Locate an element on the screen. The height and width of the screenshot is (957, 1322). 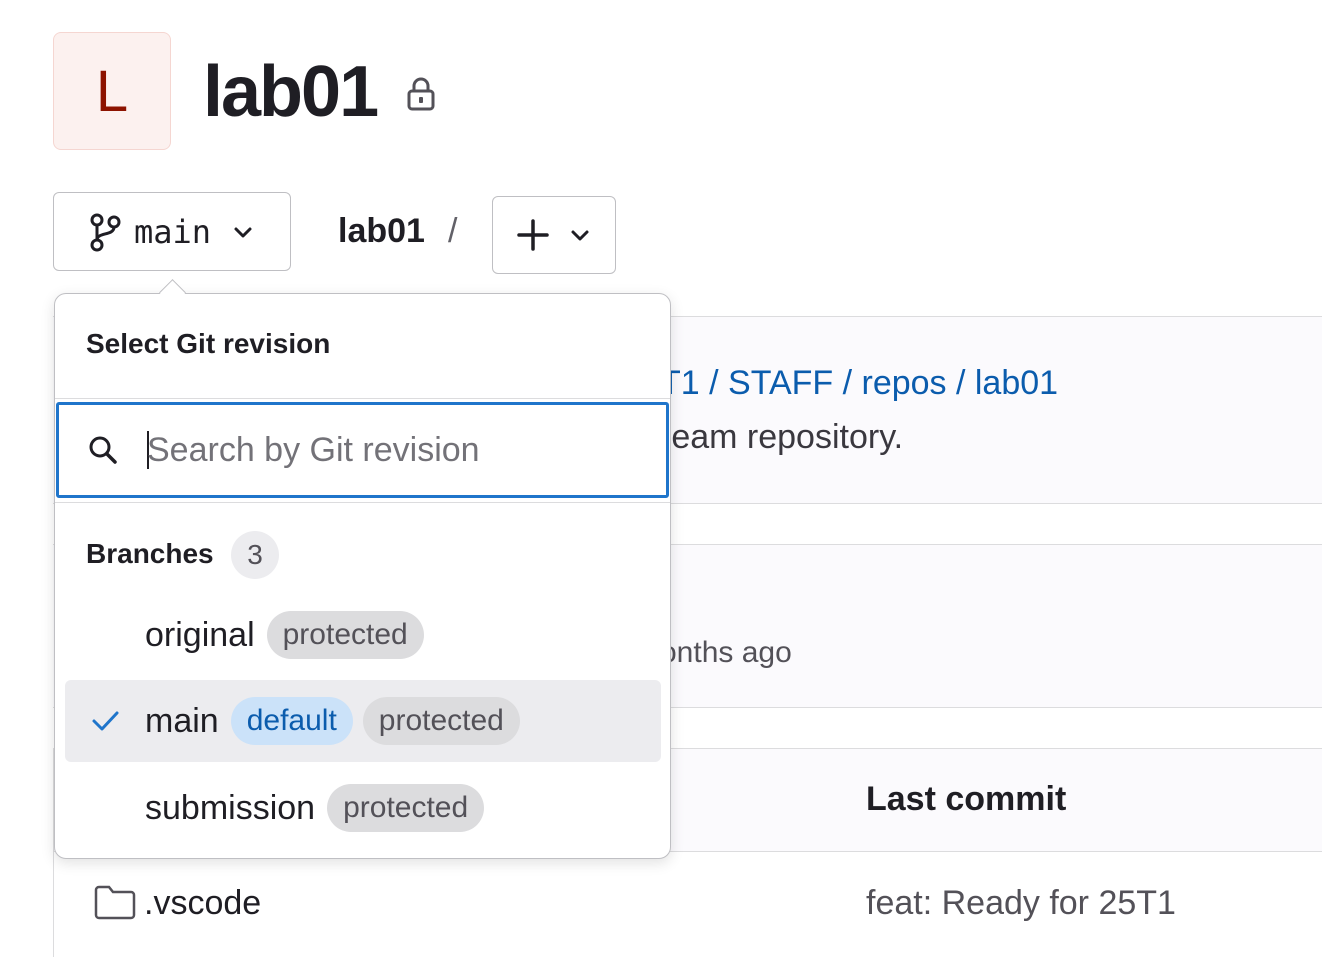
branch-item-main: main default protected is located at coordinates (363, 721).